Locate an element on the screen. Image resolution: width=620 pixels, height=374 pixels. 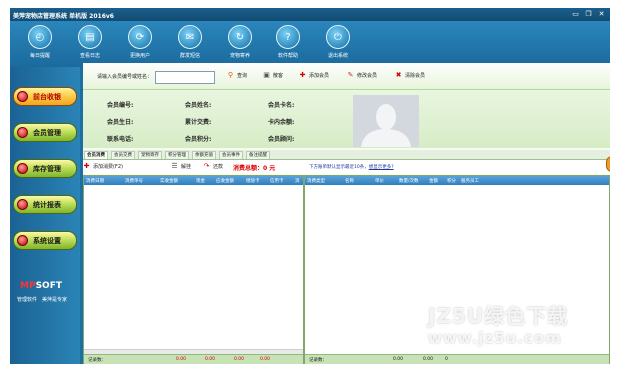
toolbar-label: 软件帮助 is located at coordinates (287, 56).